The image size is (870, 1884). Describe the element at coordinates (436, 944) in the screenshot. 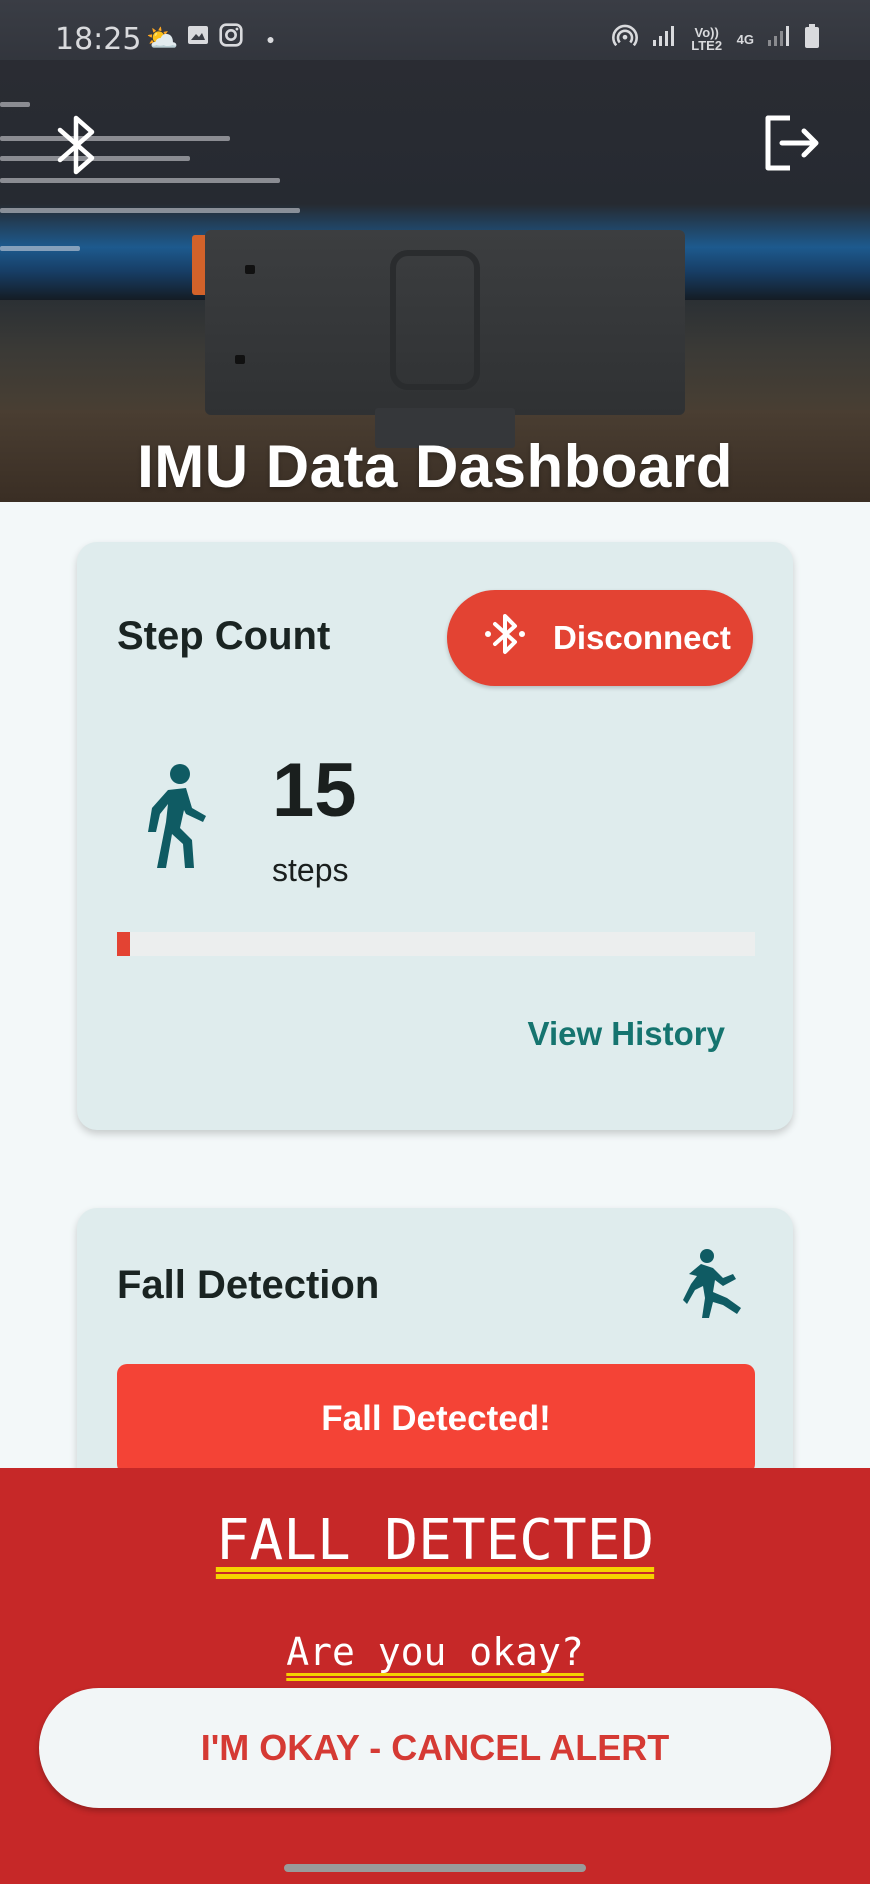

I see `step-progress-bar` at that location.